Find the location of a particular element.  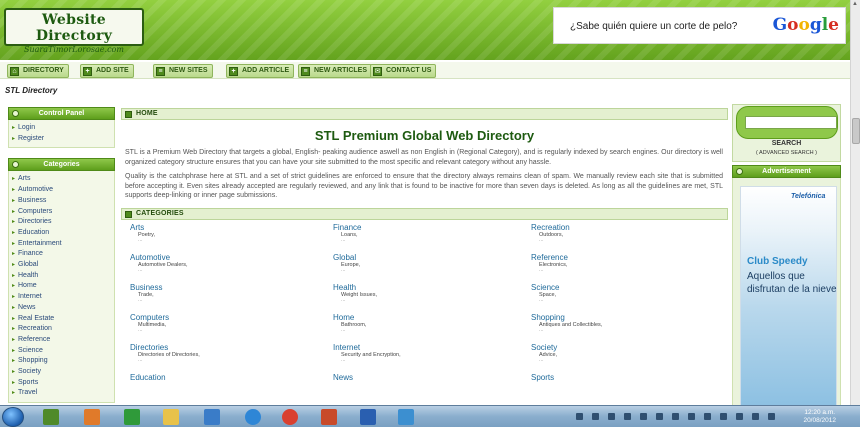

sidebar-category-link: Shopping is located at coordinates (63, 361).